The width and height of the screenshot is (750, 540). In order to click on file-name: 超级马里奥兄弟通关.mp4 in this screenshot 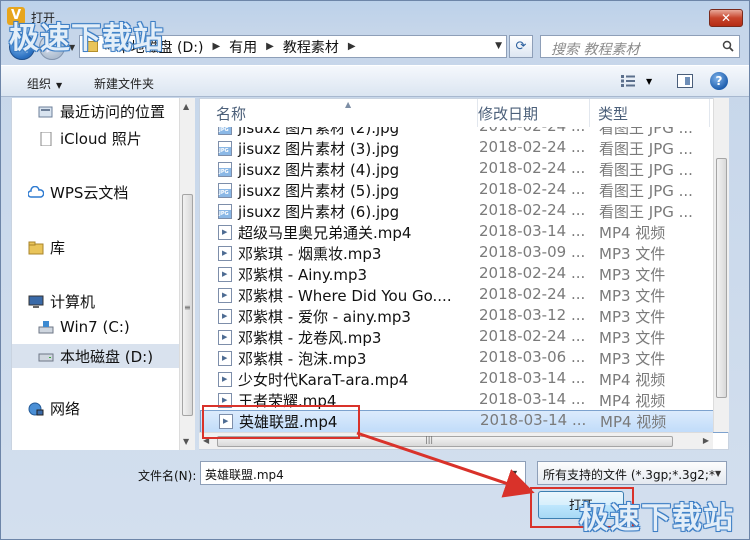, I will do `click(325, 233)`.